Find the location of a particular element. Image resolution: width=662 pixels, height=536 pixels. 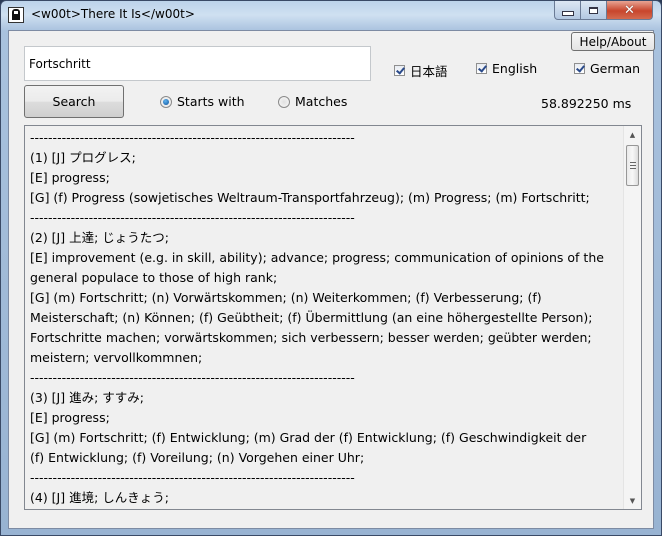

checkbox-label: English is located at coordinates (515, 68).